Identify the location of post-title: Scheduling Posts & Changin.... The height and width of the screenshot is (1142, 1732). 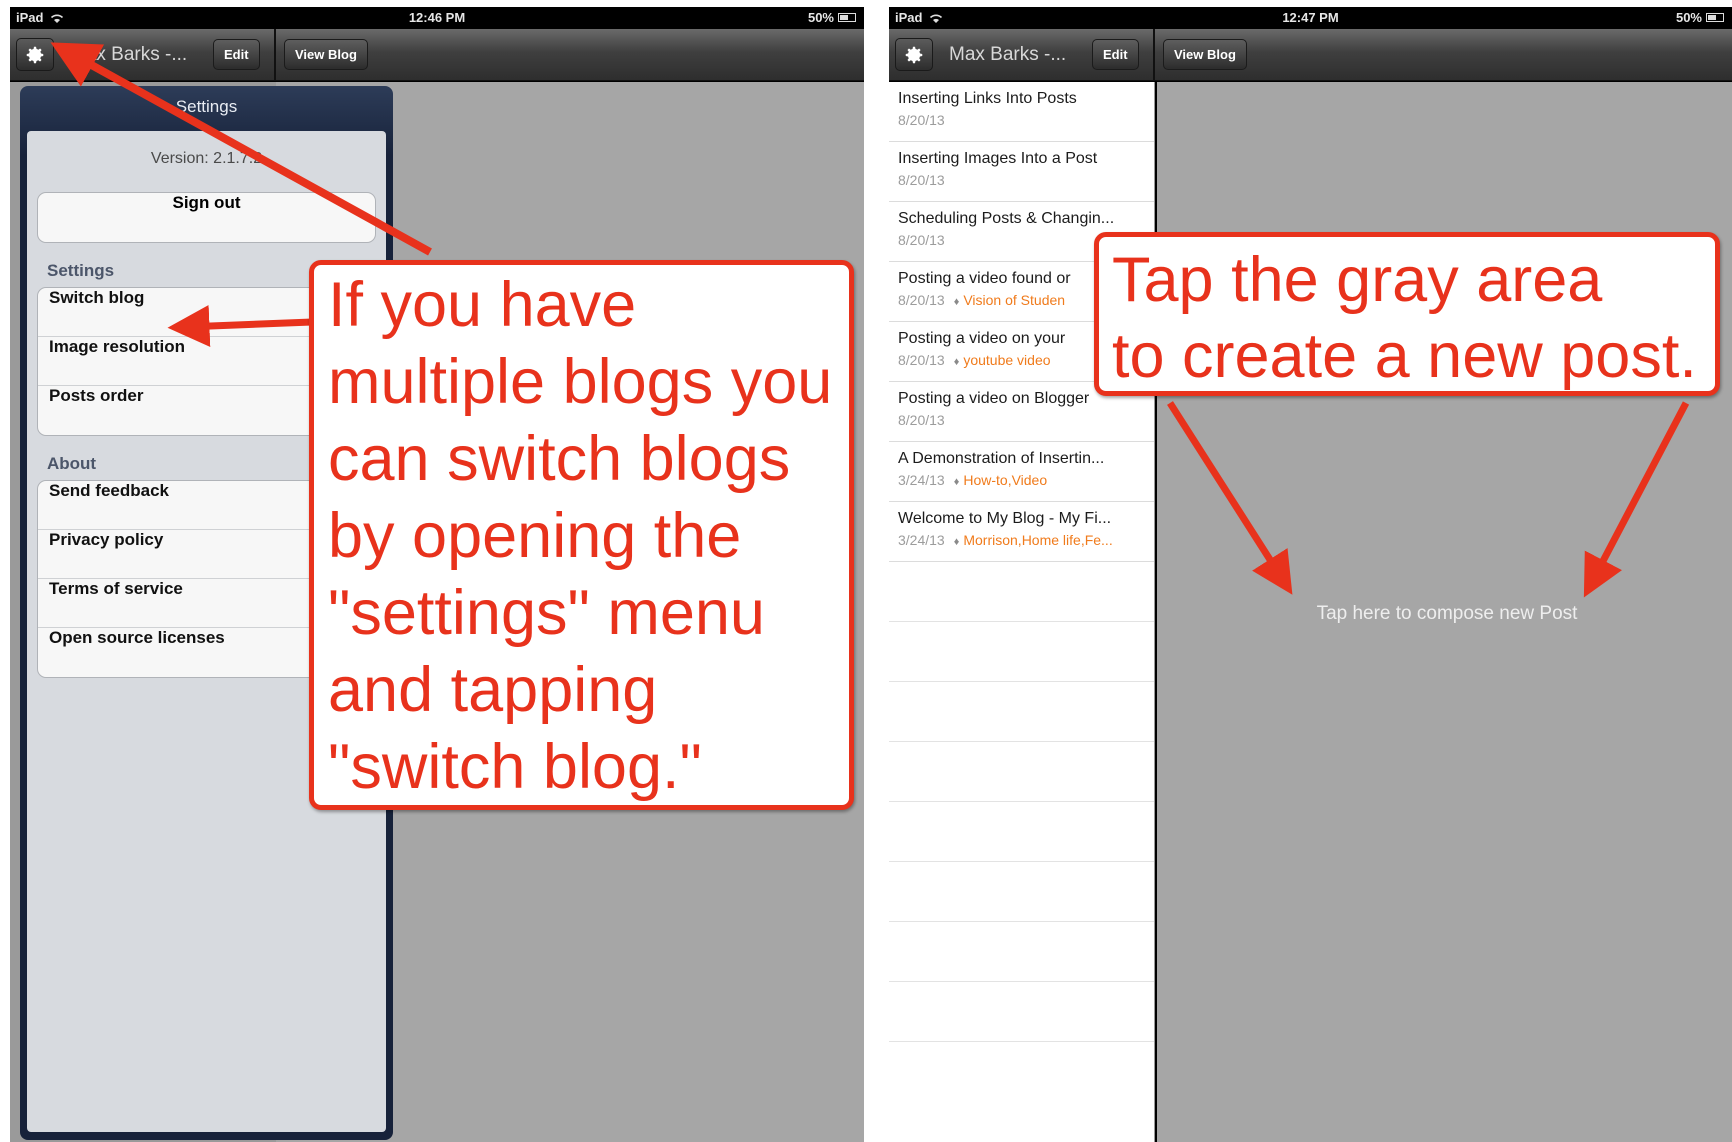
(1006, 218).